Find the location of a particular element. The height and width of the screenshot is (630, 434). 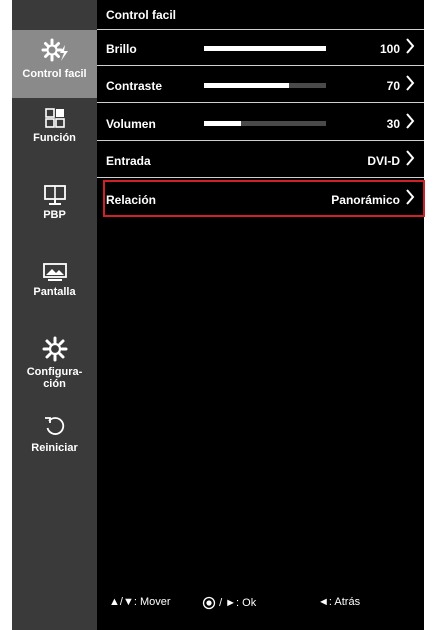

volume-slider is located at coordinates (265, 123).